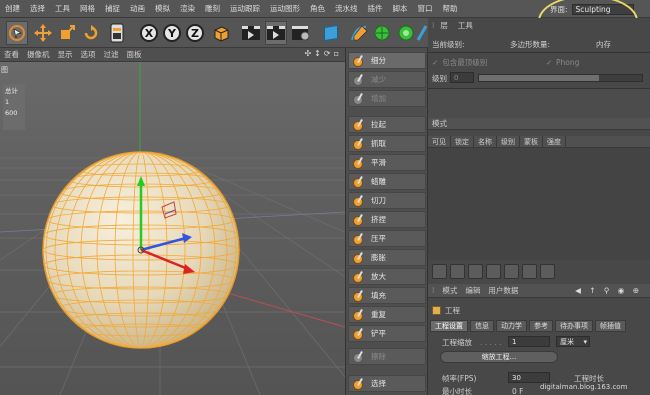  Describe the element at coordinates (465, 25) in the screenshot. I see `tab-tools: 工具` at that location.